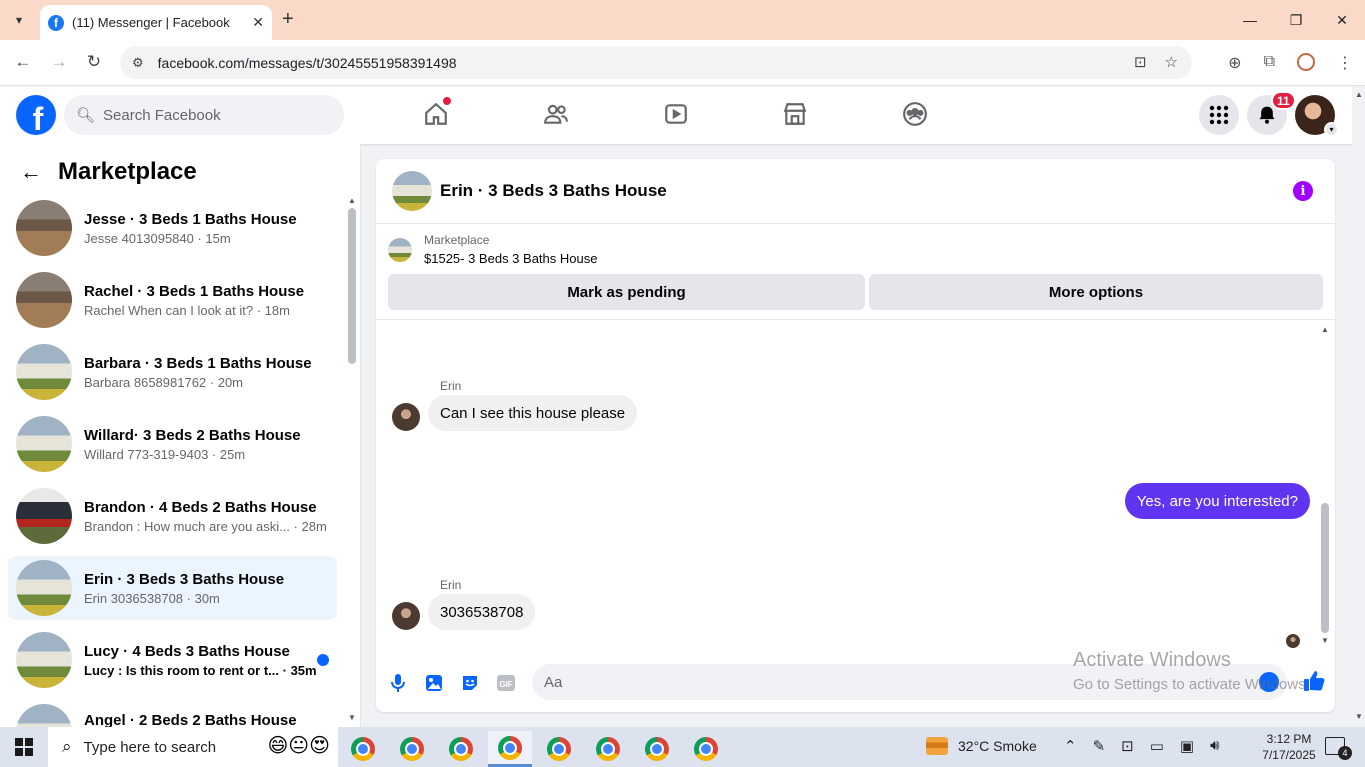 This screenshot has width=1365, height=767. I want to click on gif-icon: GIF, so click(506, 683).